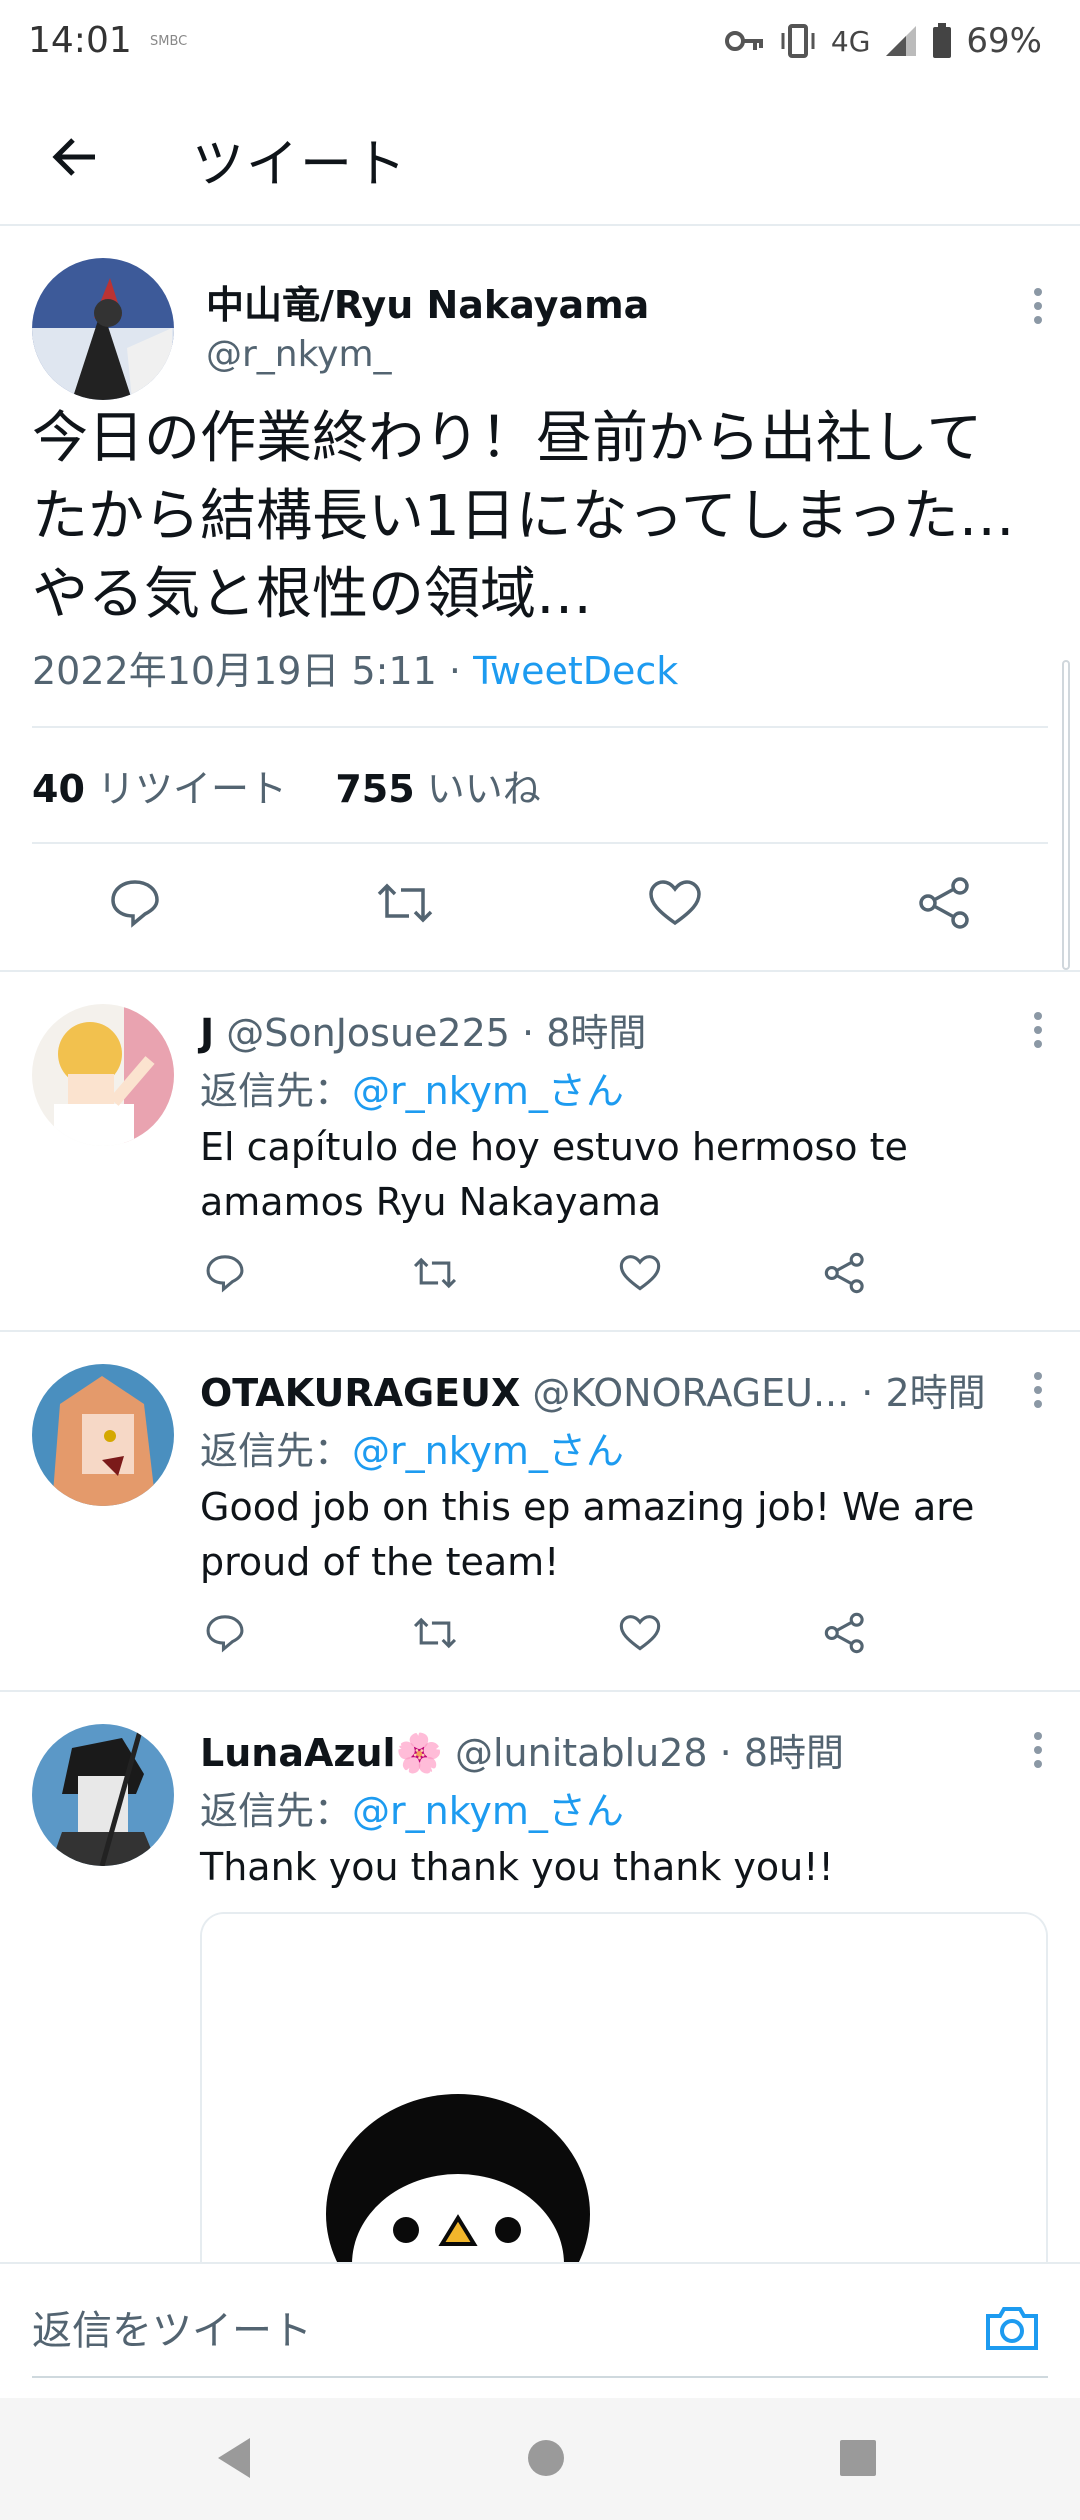 Image resolution: width=1080 pixels, height=2520 pixels. I want to click on reply-author-name: J, so click(207, 1033).